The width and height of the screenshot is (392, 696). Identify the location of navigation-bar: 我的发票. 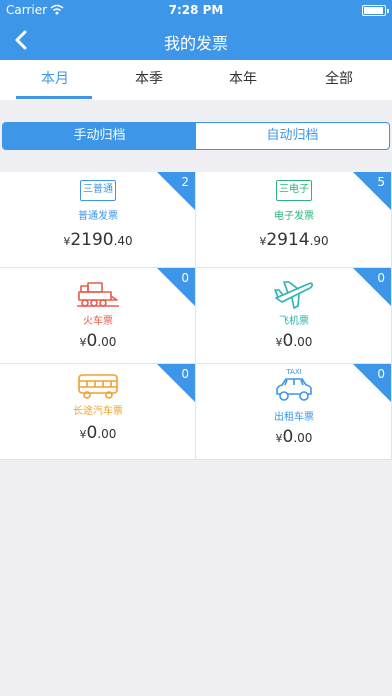
(196, 40).